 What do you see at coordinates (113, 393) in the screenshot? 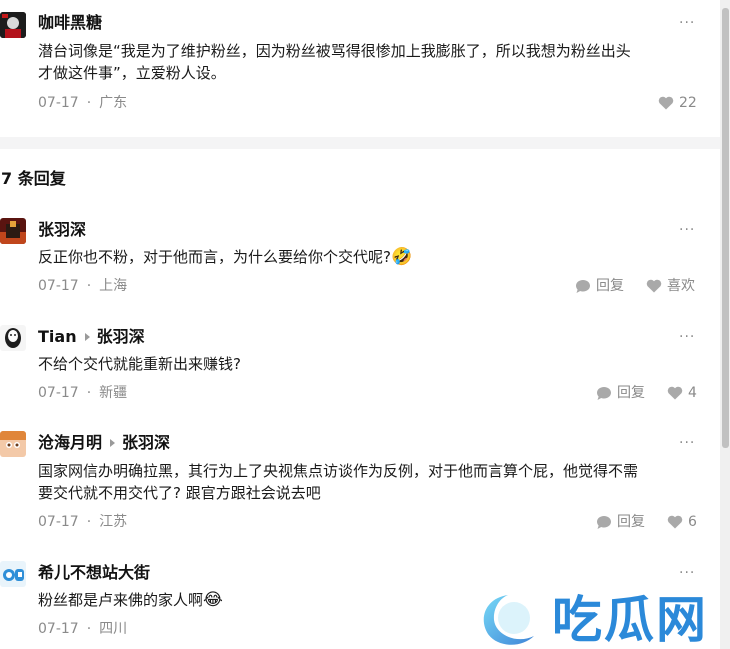
I see `reply-location: 新疆` at bounding box center [113, 393].